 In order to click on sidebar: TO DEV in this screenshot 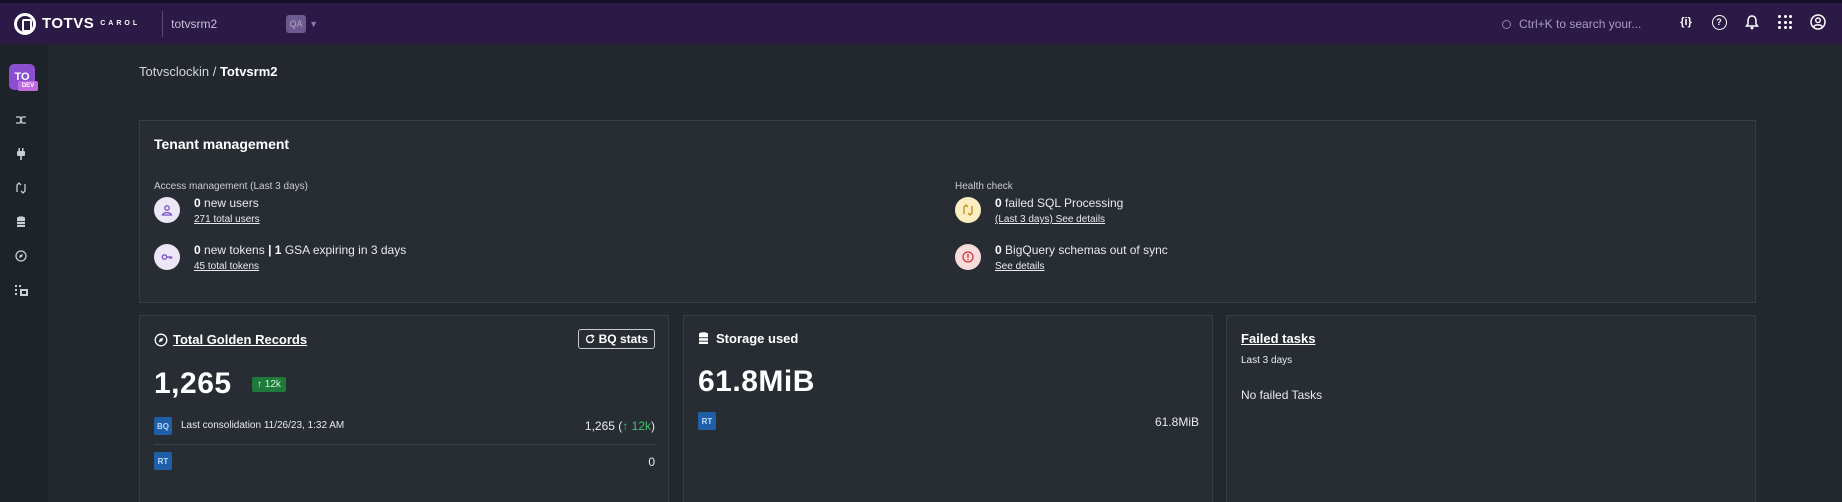, I will do `click(24, 273)`.